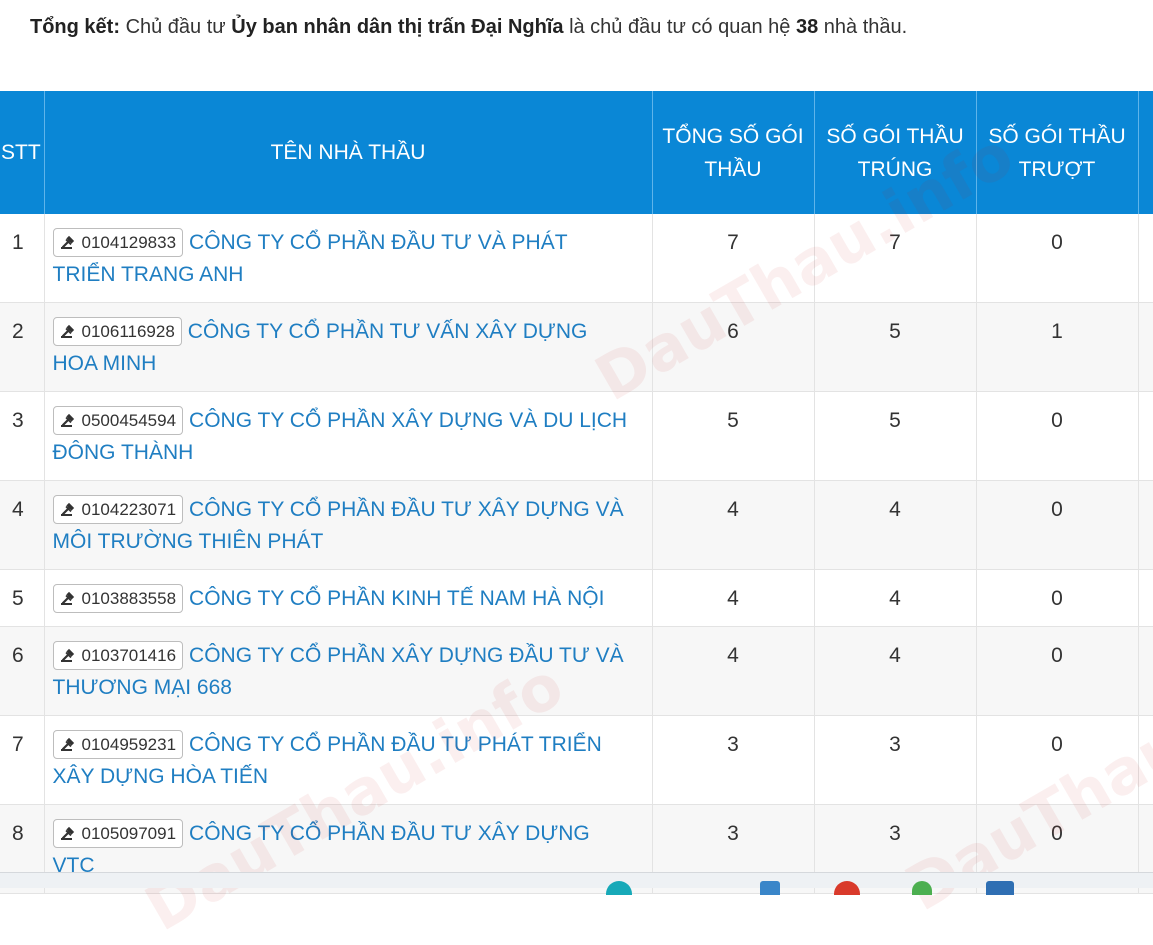 Image resolution: width=1153 pixels, height=945 pixels. What do you see at coordinates (348, 152) in the screenshot?
I see `header-contractor-name: TÊN NHÀ THẦU` at bounding box center [348, 152].